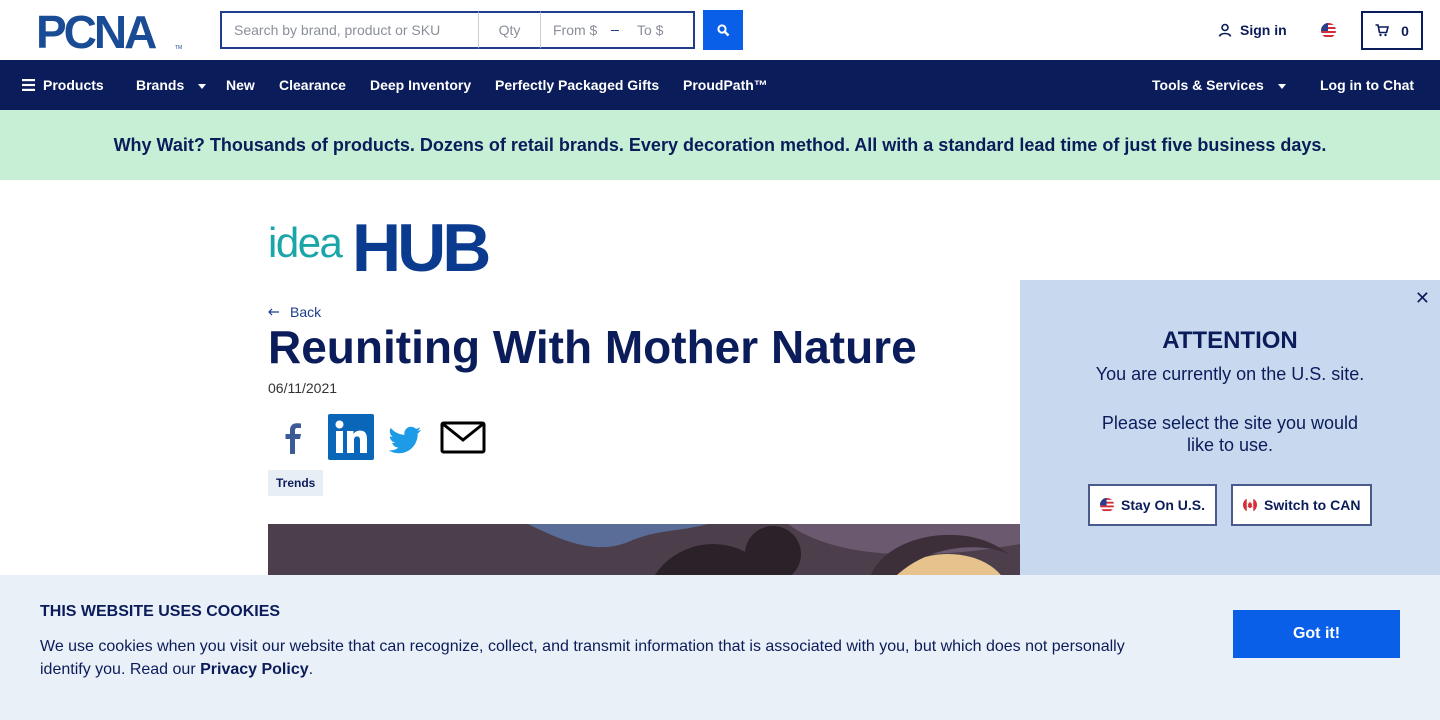  Describe the element at coordinates (1250, 505) in the screenshot. I see `canada-flag-icon` at that location.